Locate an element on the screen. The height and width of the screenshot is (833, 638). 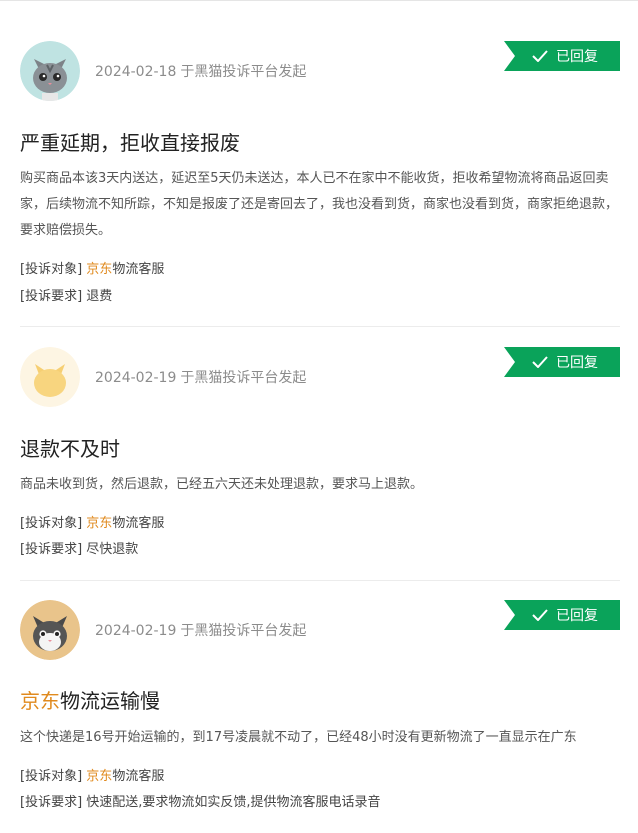
title-text: 退款不及时 is located at coordinates (70, 449).